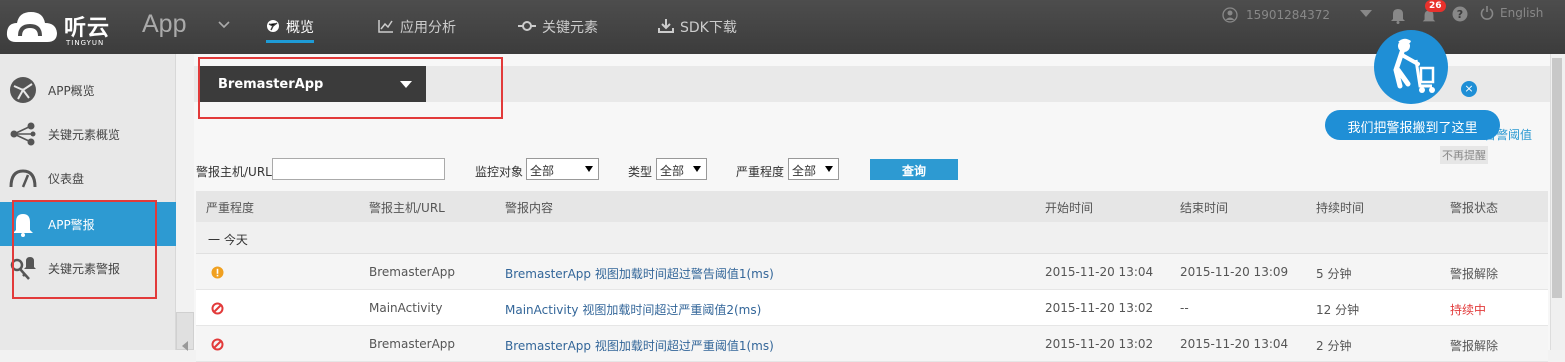 The width and height of the screenshot is (1565, 362). Describe the element at coordinates (639, 273) in the screenshot. I see `row-content: BremasterApp 视图加载时间超过警告阈值1(ms)` at that location.